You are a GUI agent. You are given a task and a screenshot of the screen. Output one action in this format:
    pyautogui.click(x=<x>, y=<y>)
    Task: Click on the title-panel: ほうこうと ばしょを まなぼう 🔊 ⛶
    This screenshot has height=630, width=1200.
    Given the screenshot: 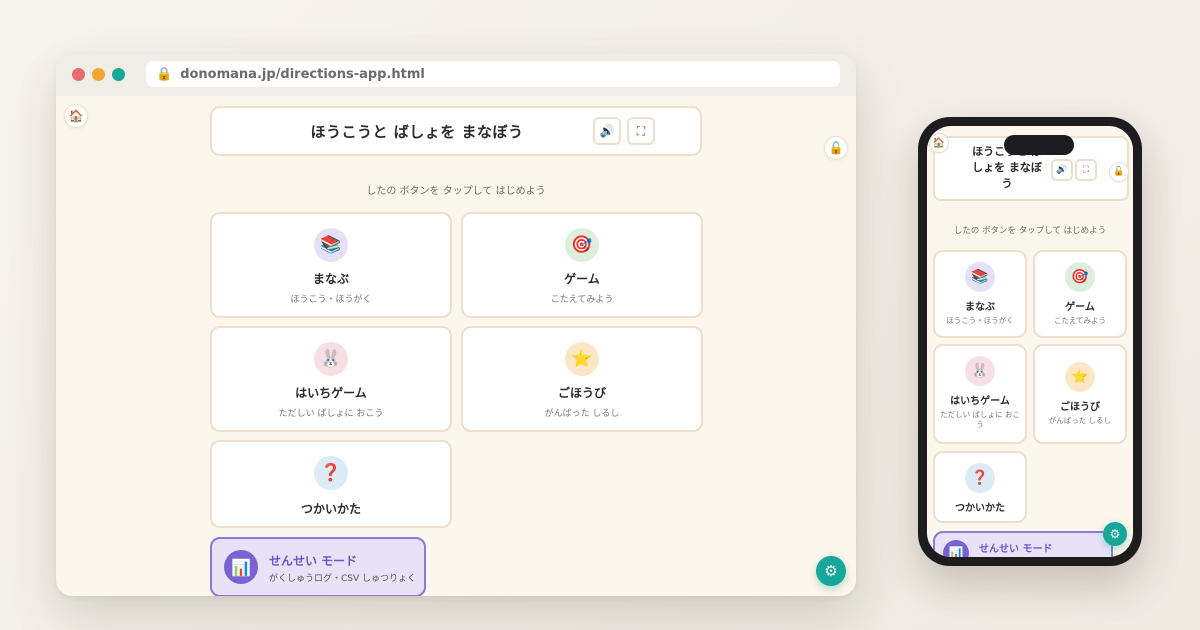 What is the action you would take?
    pyautogui.click(x=456, y=131)
    